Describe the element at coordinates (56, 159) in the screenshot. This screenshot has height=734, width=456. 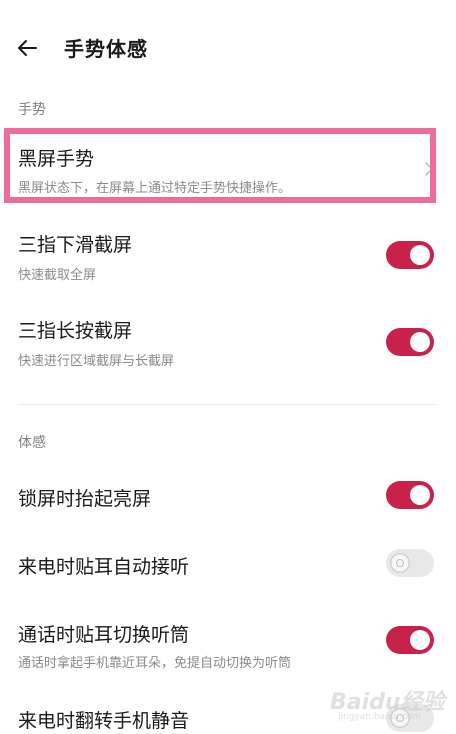
I see `setting-title: 黑屏手势` at that location.